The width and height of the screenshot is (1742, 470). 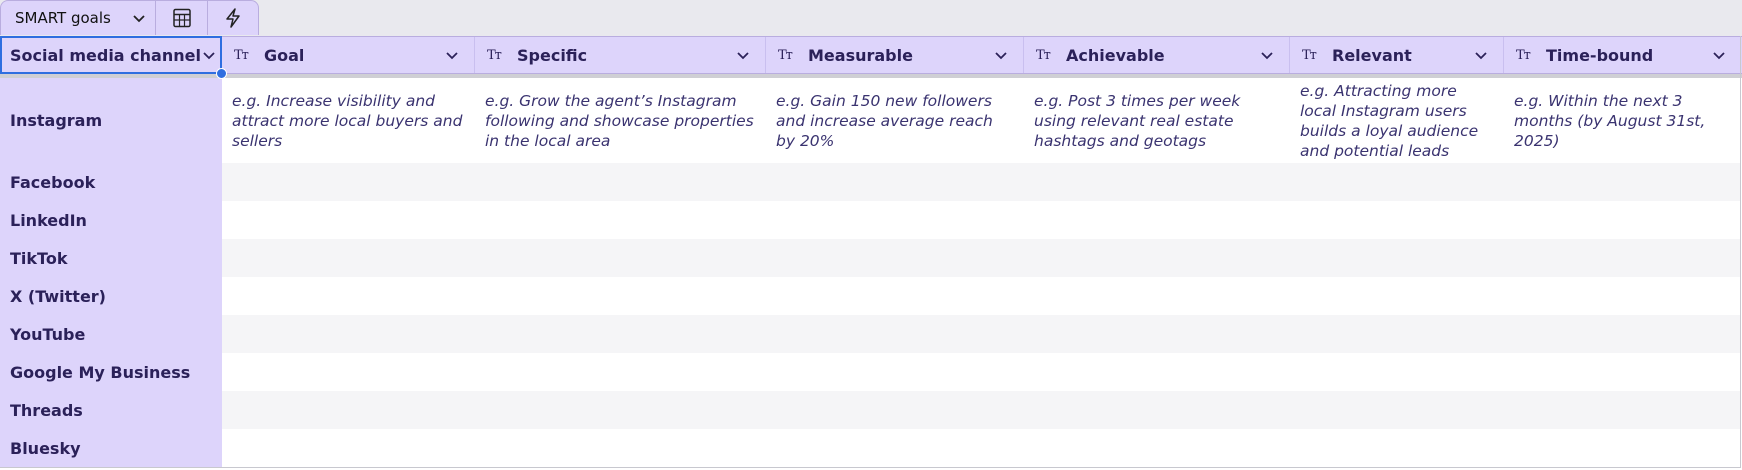 I want to click on row-label: Bluesky, so click(x=111, y=448).